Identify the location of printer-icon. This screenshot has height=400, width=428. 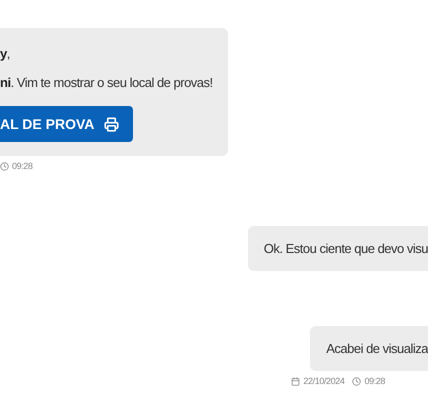
(112, 124).